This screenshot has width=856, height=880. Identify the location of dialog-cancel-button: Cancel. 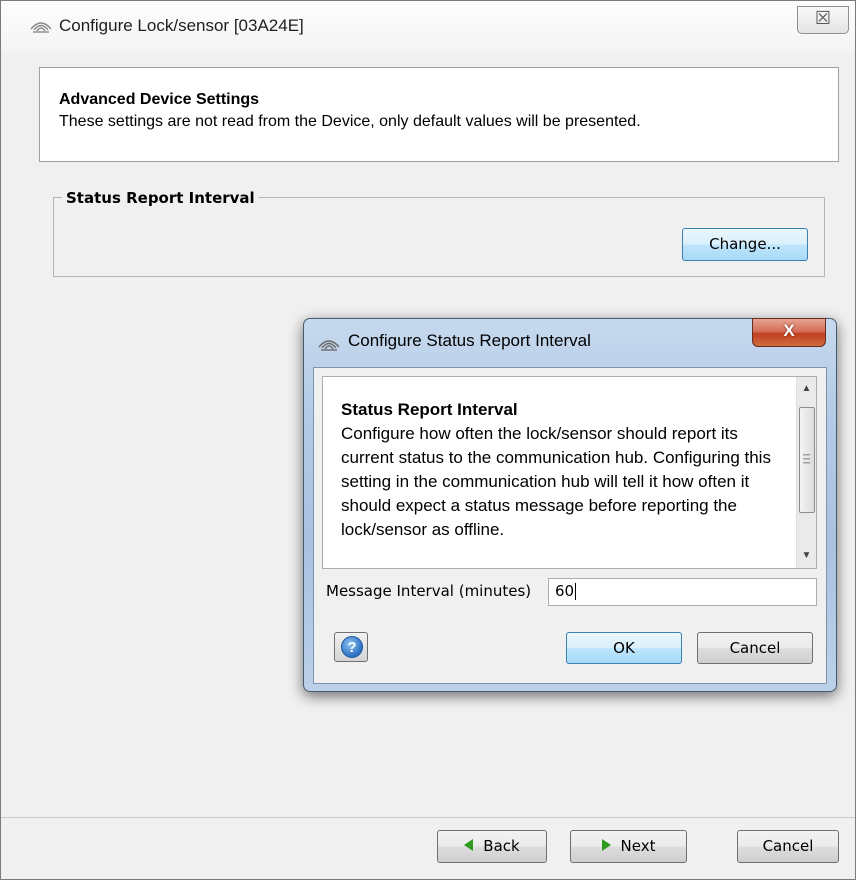
(755, 648).